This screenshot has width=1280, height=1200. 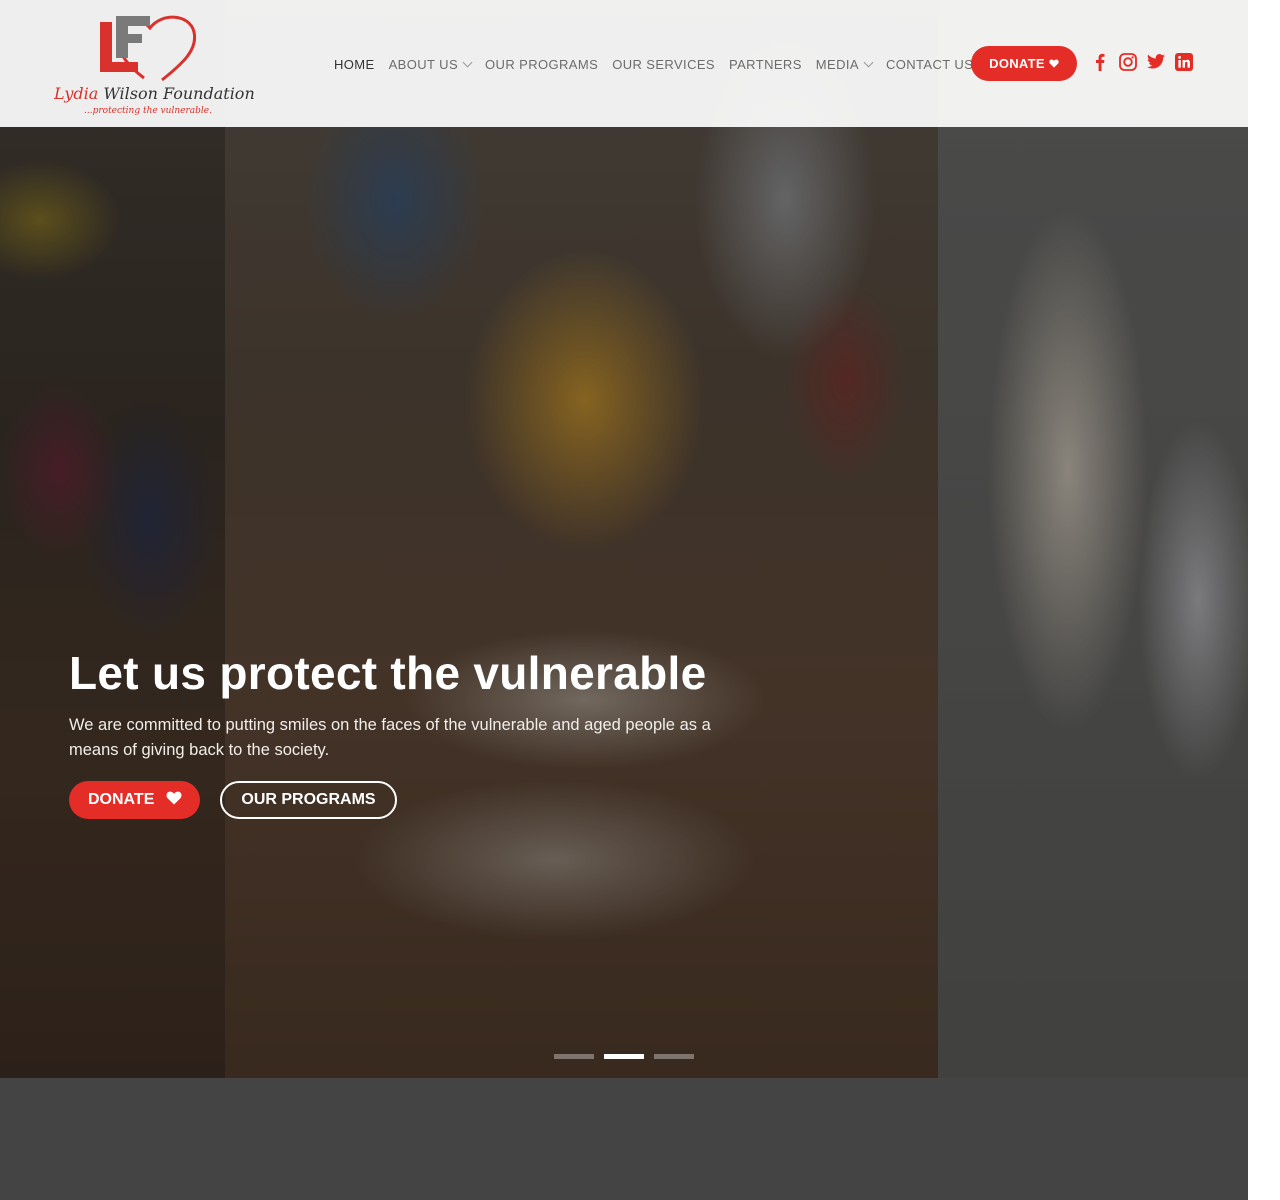 What do you see at coordinates (121, 799) in the screenshot?
I see `hero-donate-label: DONATE` at bounding box center [121, 799].